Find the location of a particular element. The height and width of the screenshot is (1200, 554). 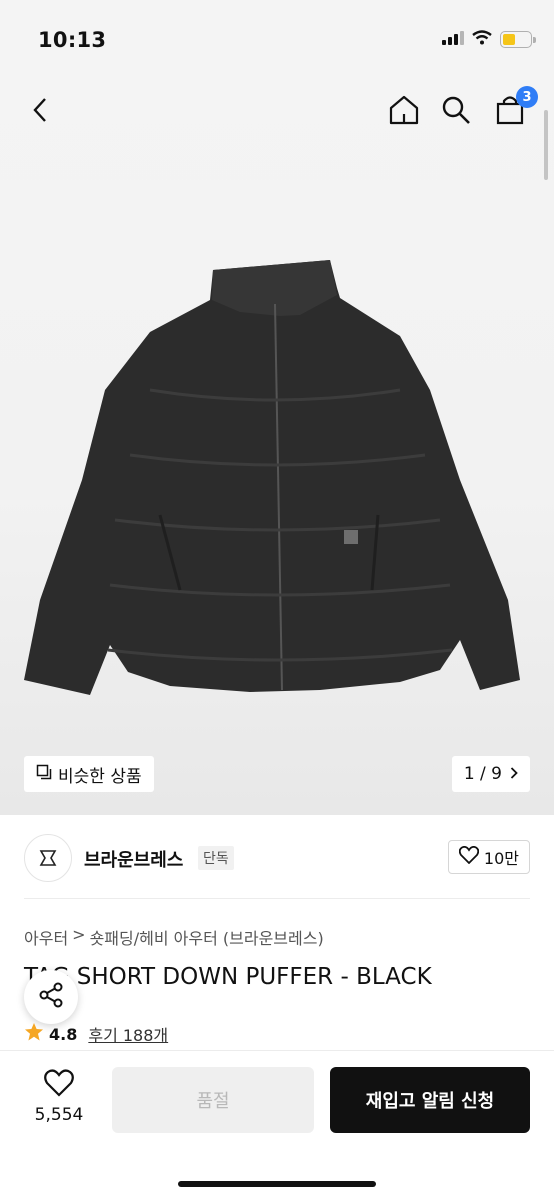

rating-row: 4.8 후기 188개 is located at coordinates (96, 1034).